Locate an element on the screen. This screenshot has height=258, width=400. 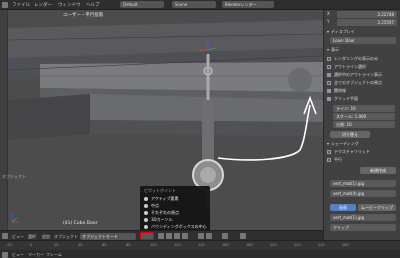
grid-scale-label: スケール: is located at coordinates (345, 116).